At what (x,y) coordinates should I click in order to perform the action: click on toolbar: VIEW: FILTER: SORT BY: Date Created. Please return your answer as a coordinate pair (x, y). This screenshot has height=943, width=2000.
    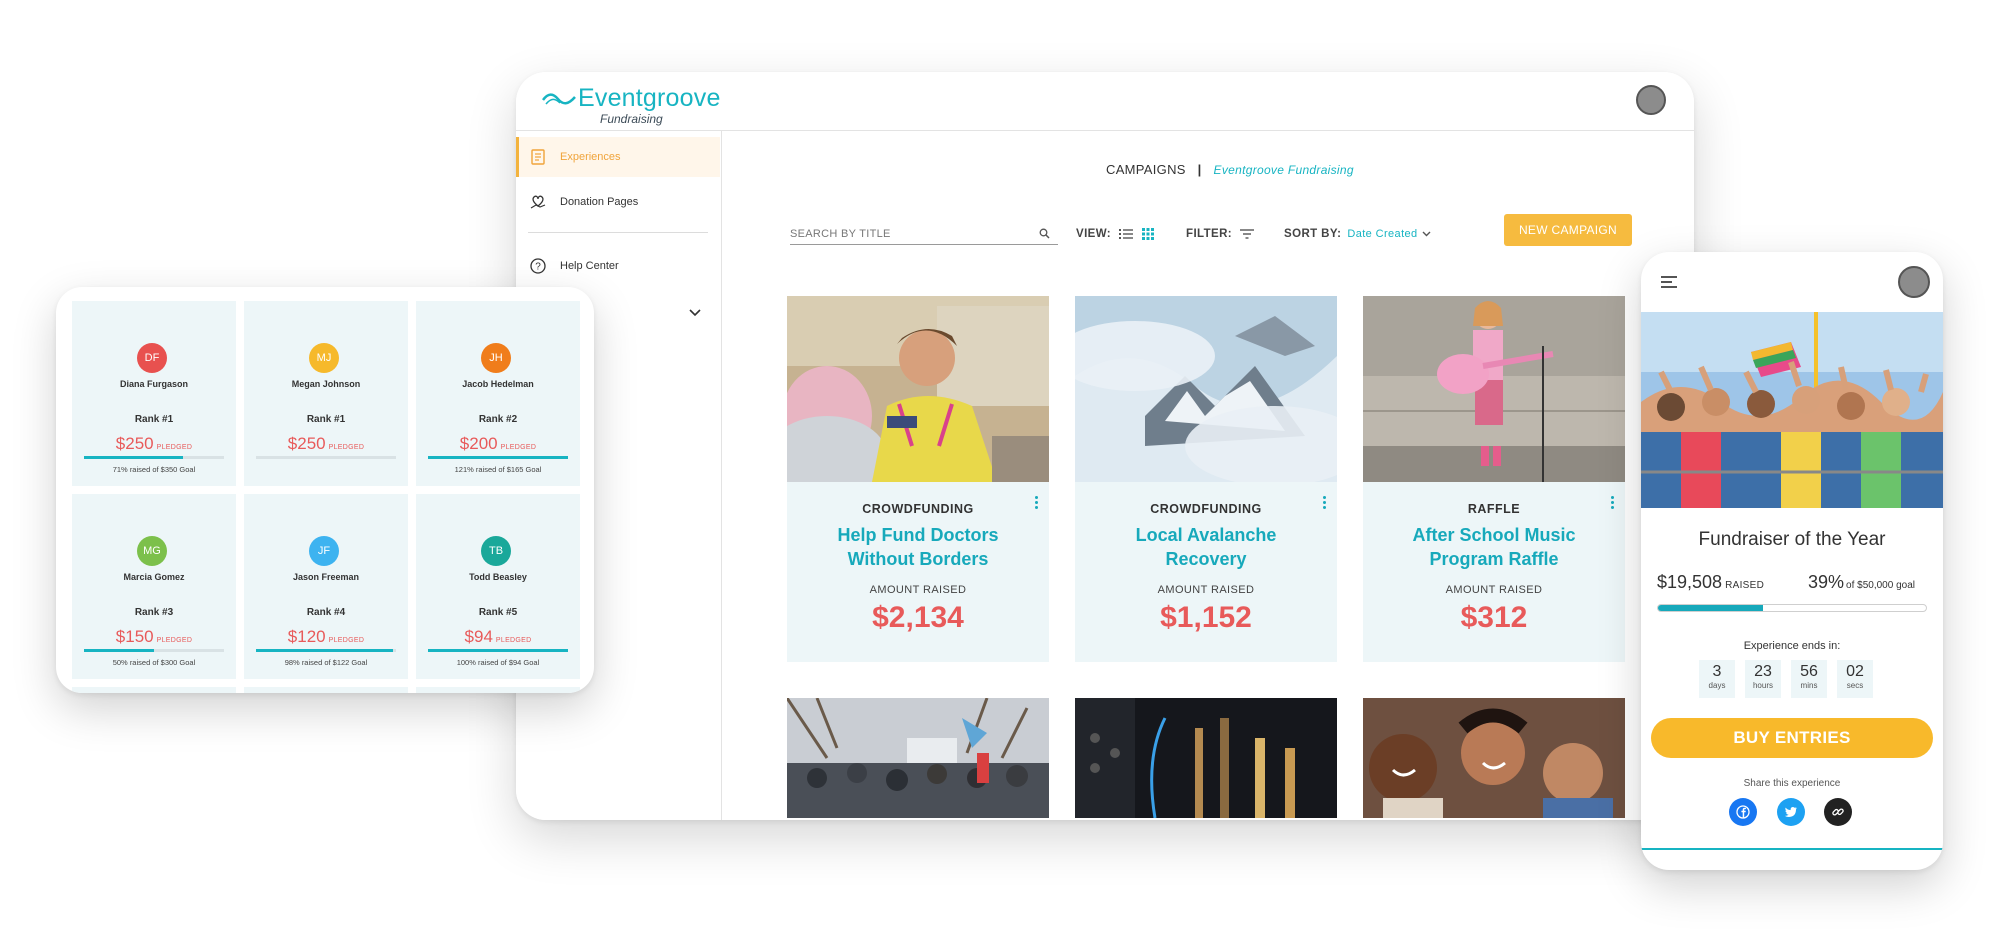
    Looking at the image, I should click on (1253, 234).